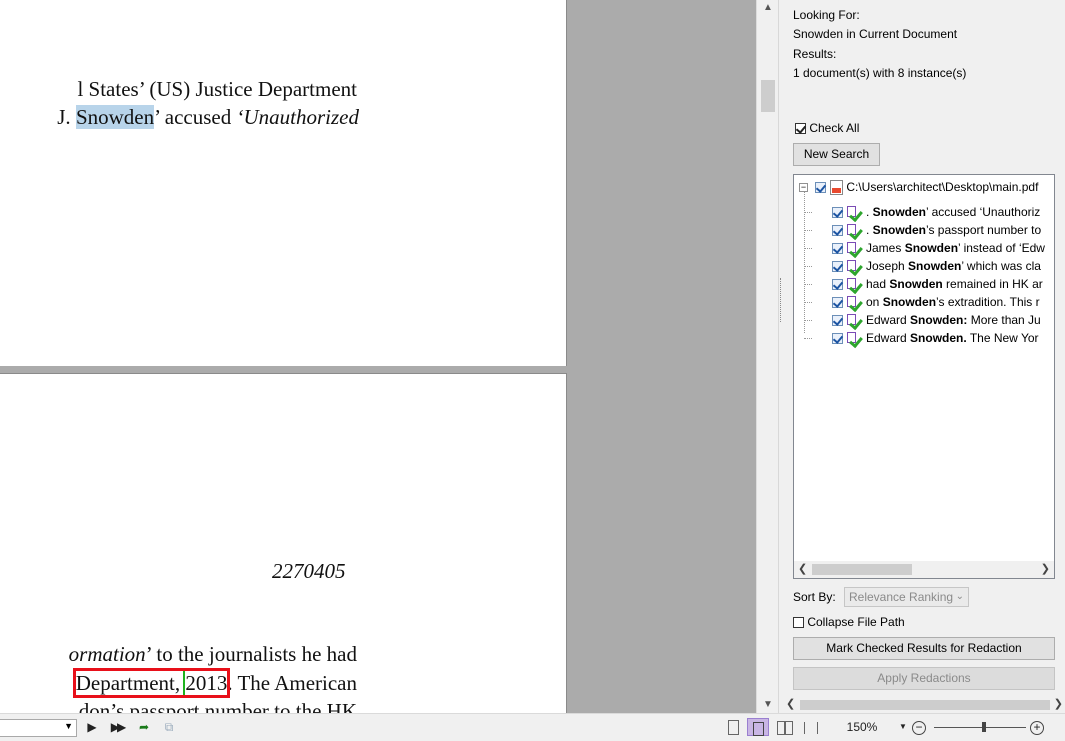 Image resolution: width=1065 pixels, height=741 pixels. Describe the element at coordinates (38, 728) in the screenshot. I see `page-number-combo: ▼` at that location.